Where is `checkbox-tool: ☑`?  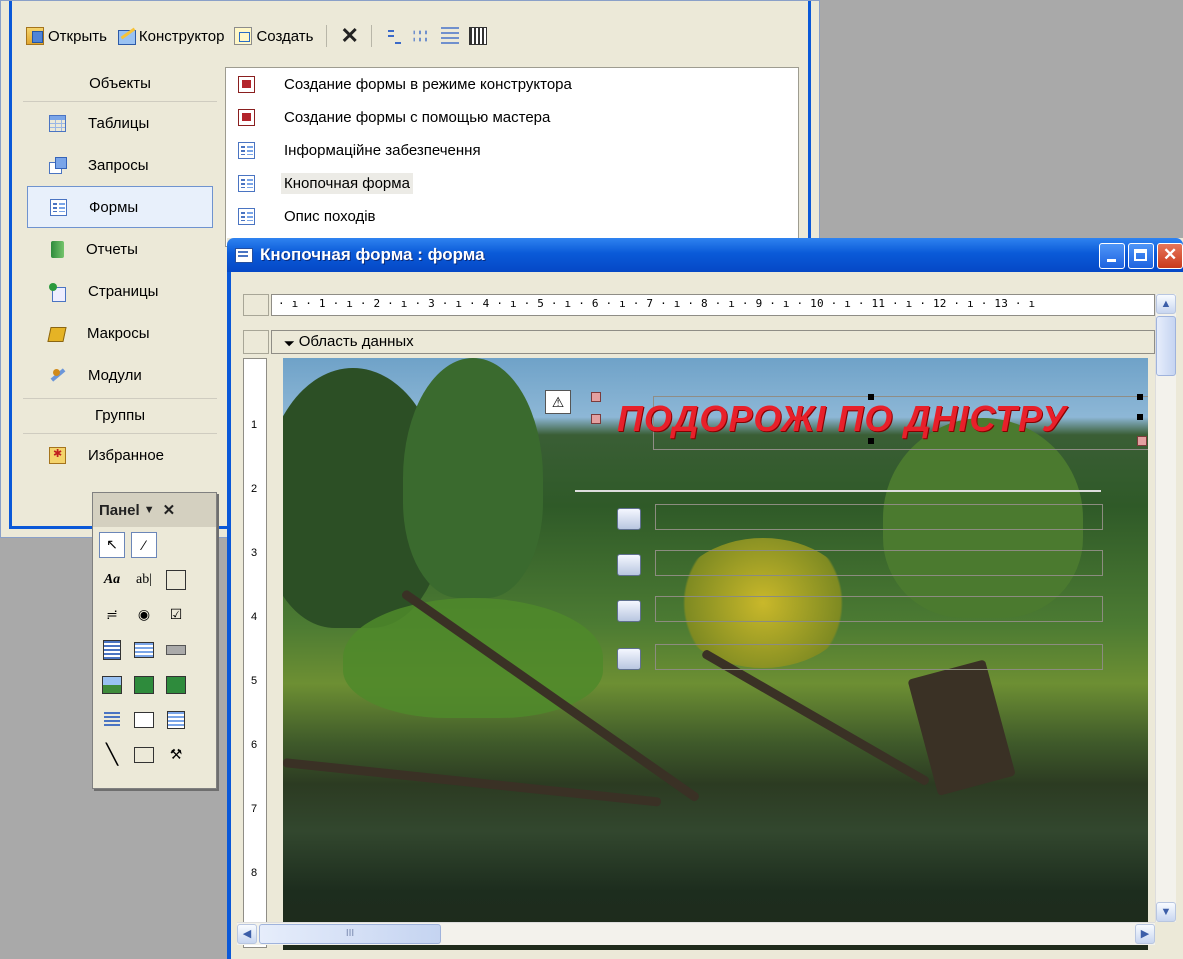 checkbox-tool: ☑ is located at coordinates (176, 615).